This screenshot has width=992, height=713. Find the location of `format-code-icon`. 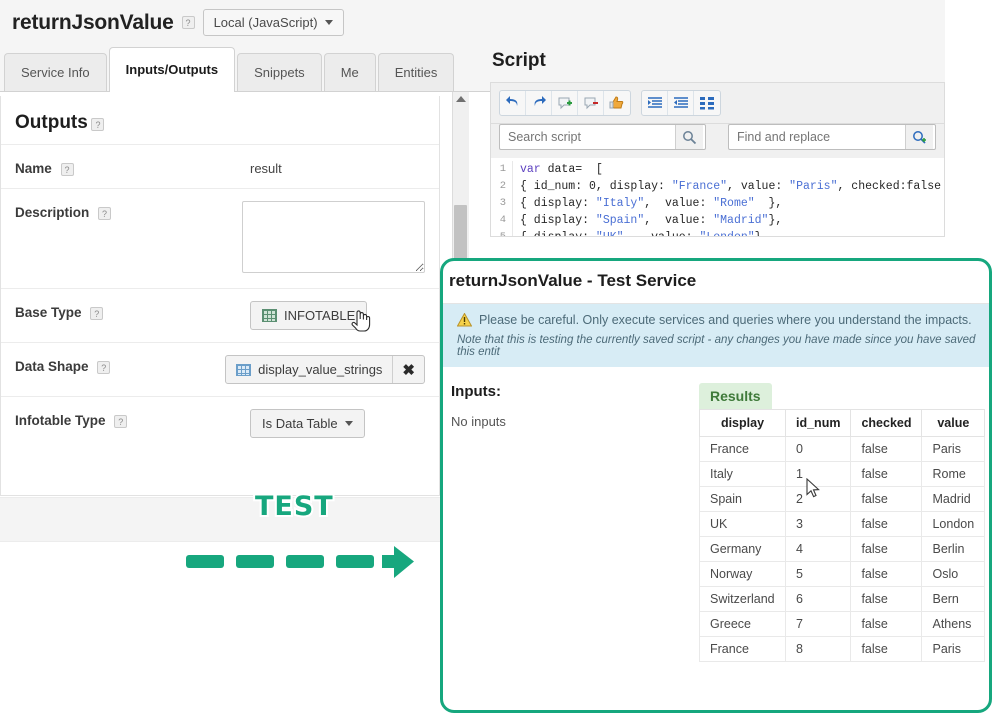

format-code-icon is located at coordinates (707, 103).